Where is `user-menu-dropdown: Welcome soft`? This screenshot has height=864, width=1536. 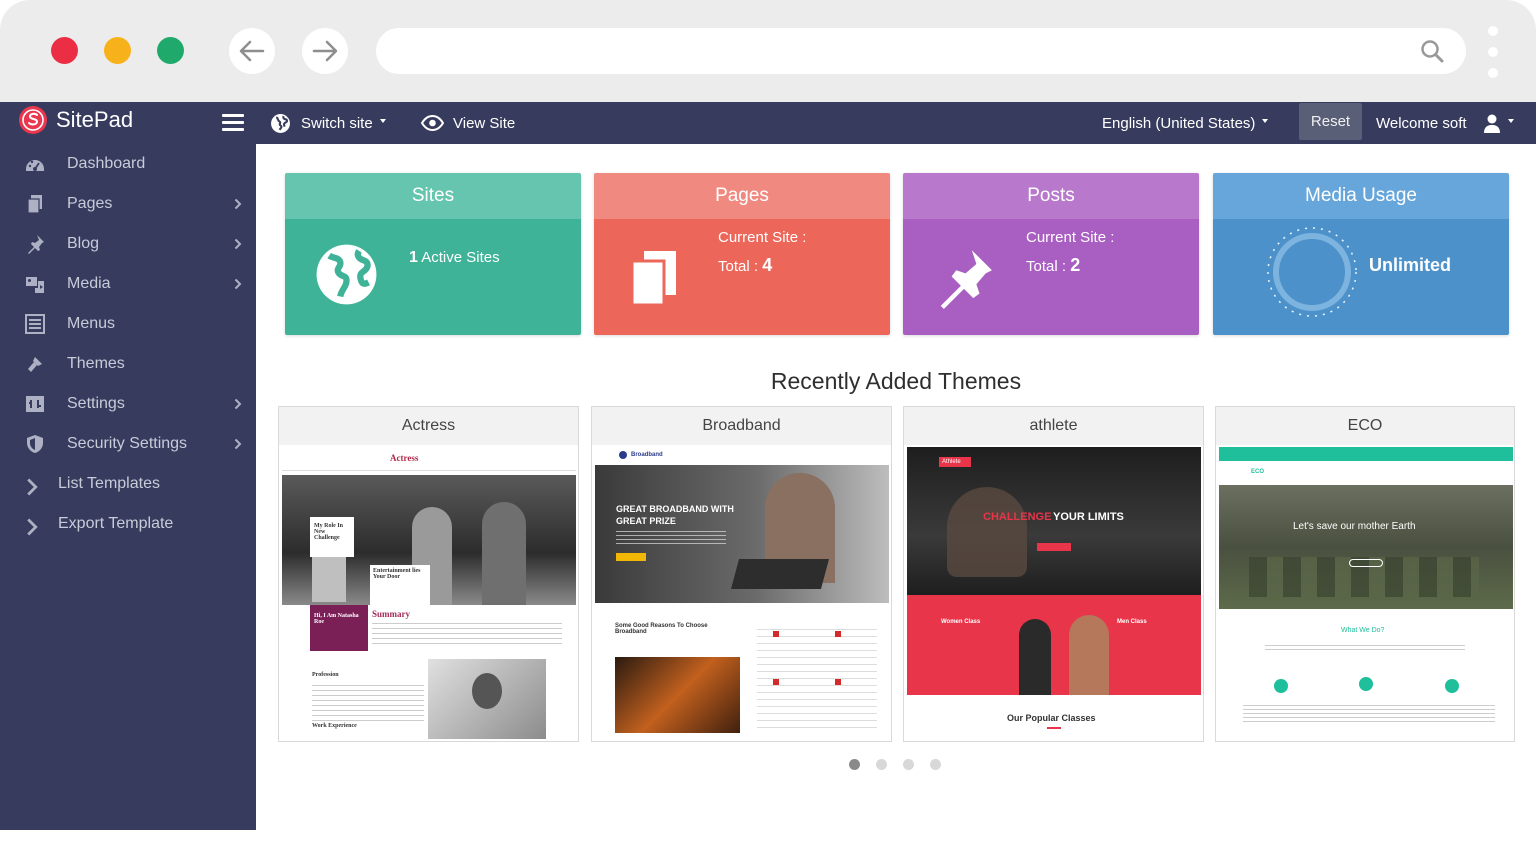
user-menu-dropdown: Welcome soft is located at coordinates (1445, 123).